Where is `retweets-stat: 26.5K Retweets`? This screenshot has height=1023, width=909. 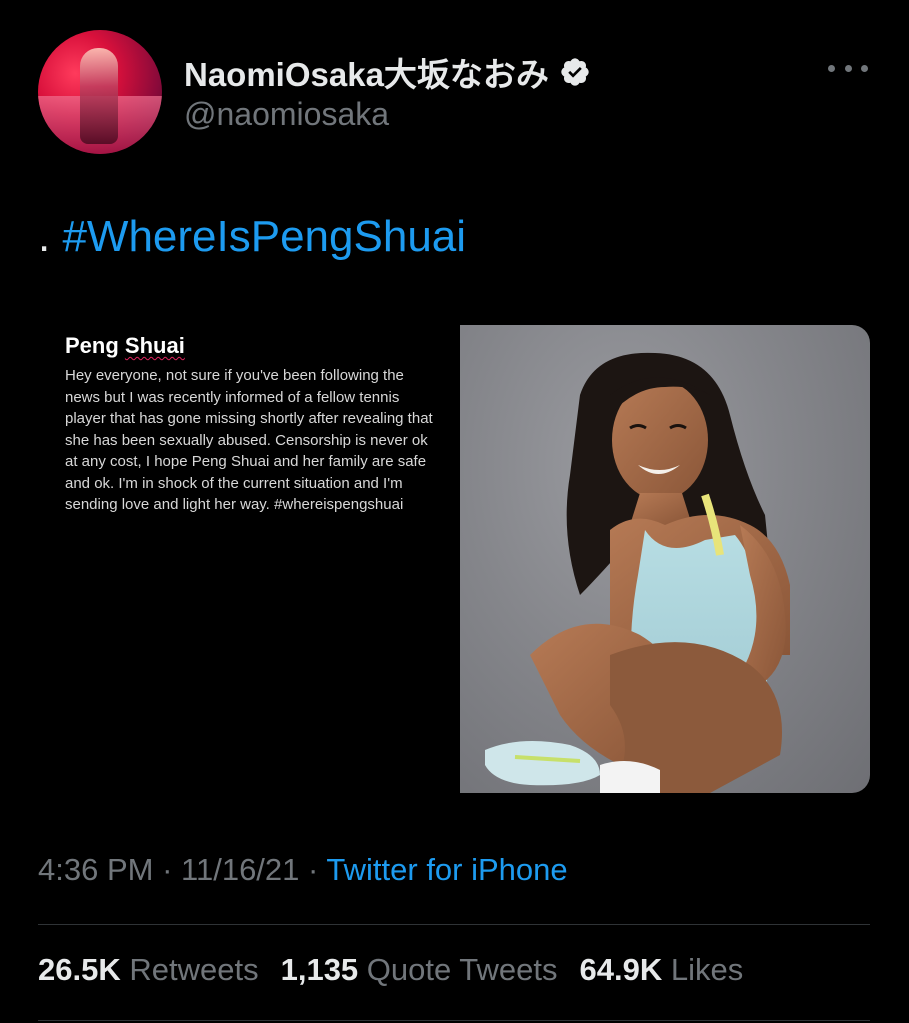
retweets-stat: 26.5K Retweets is located at coordinates (148, 970).